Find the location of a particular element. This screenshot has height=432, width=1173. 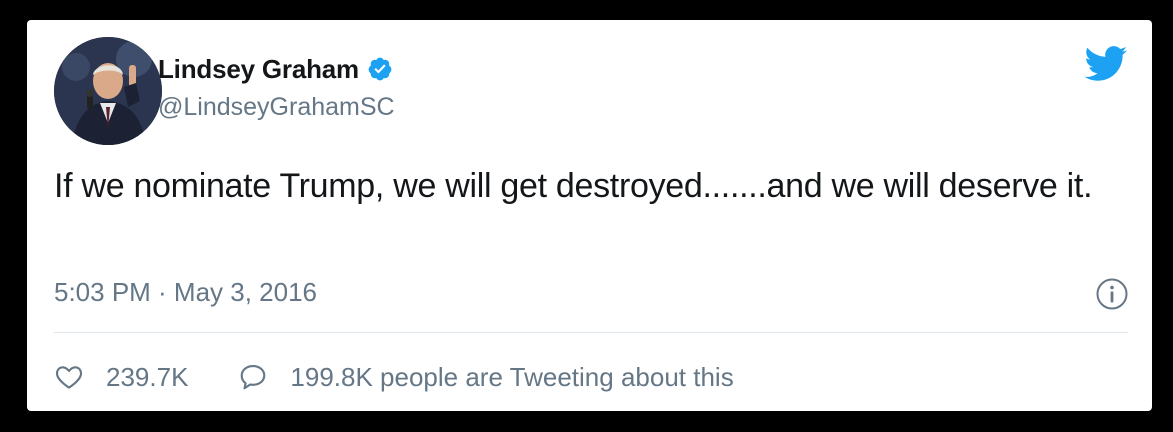

avatar is located at coordinates (108, 91).